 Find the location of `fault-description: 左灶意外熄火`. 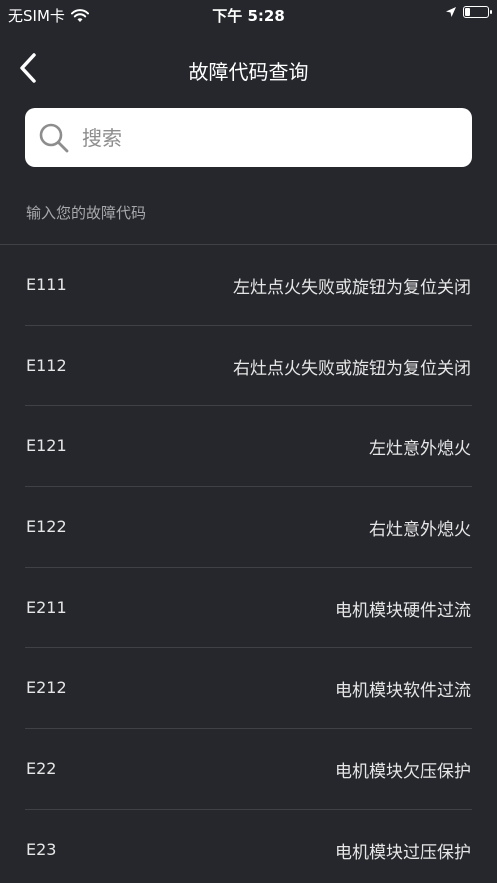

fault-description: 左灶意外熄火 is located at coordinates (420, 449).